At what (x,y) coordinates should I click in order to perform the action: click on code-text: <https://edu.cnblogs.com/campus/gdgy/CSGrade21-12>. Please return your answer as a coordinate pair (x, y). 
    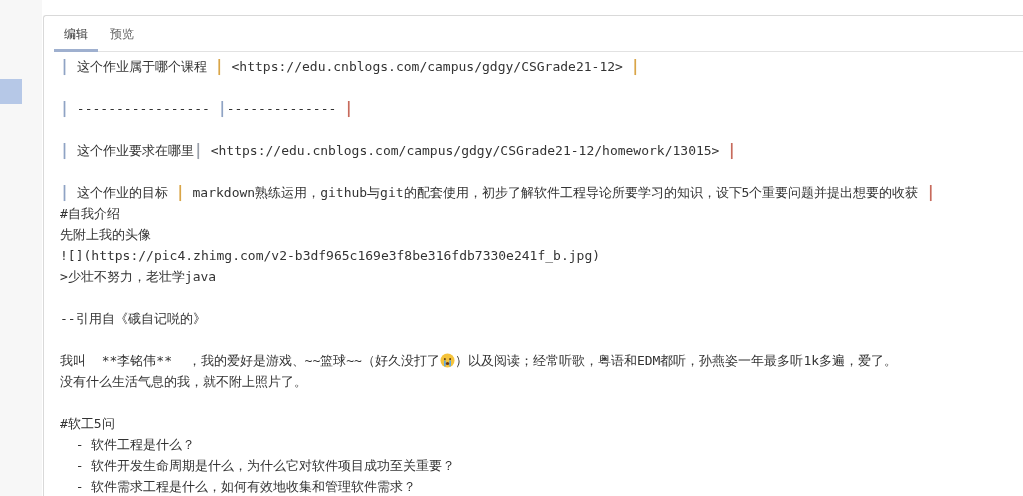
    Looking at the image, I should click on (427, 67).